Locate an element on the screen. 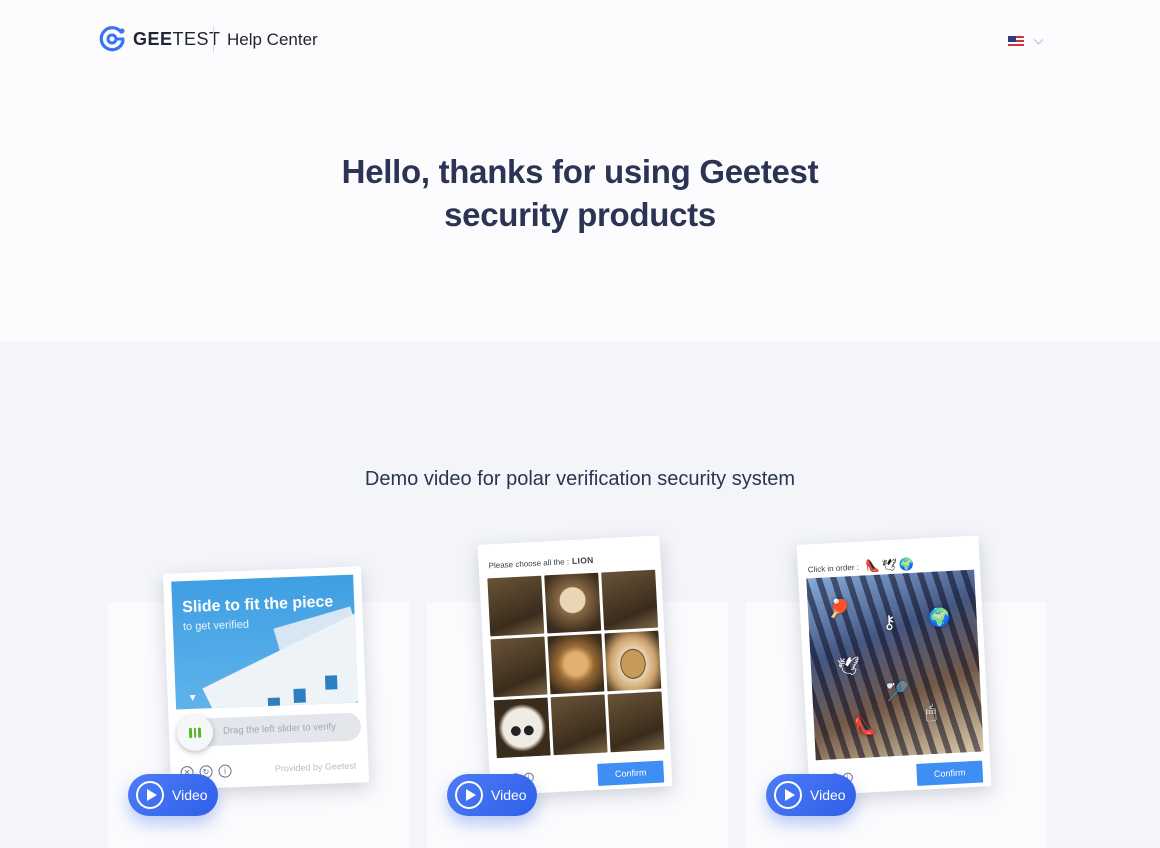  page-title-line2: security products is located at coordinates (580, 214).